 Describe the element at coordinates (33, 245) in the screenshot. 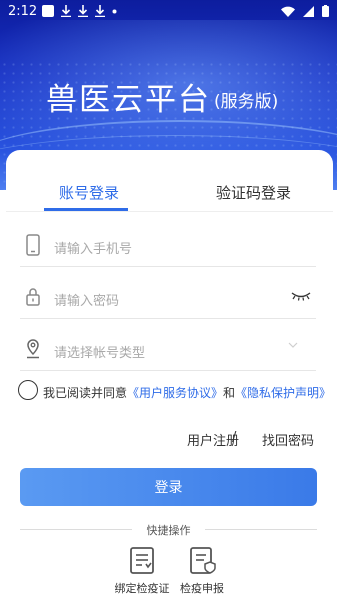

I see `phone-icon` at that location.